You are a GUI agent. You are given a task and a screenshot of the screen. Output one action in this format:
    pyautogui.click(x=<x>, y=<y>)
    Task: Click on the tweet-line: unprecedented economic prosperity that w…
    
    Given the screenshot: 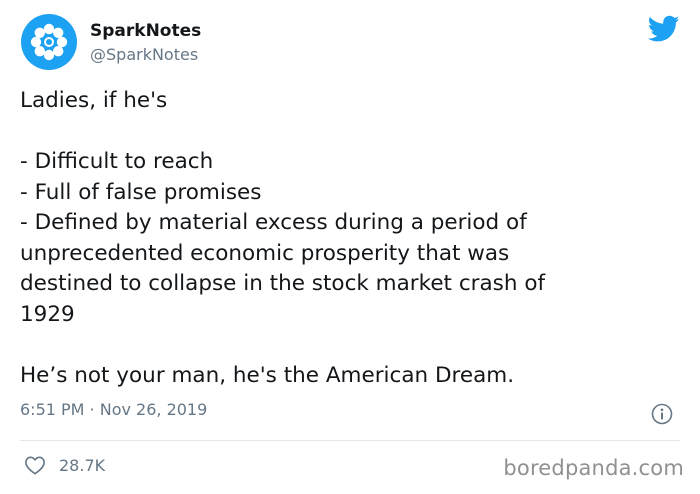 What is the action you would take?
    pyautogui.click(x=265, y=253)
    